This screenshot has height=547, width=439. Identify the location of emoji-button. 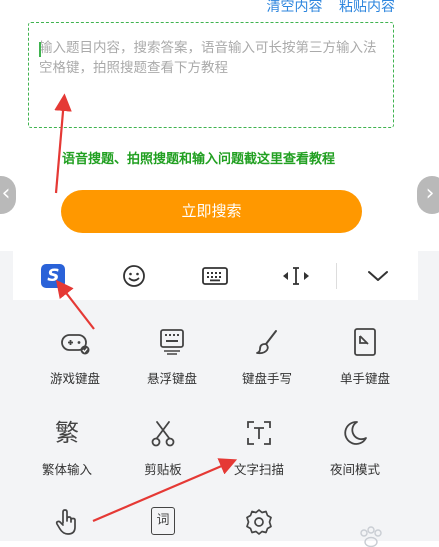
(134, 275).